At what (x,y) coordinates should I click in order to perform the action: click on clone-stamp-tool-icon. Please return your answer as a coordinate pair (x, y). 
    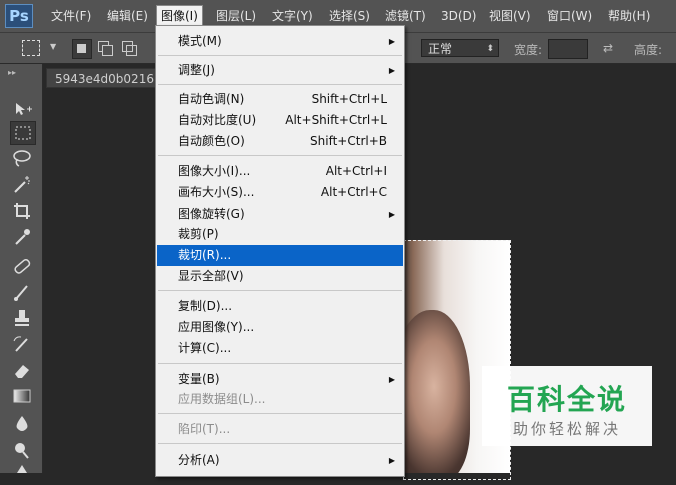
    Looking at the image, I should click on (22, 318).